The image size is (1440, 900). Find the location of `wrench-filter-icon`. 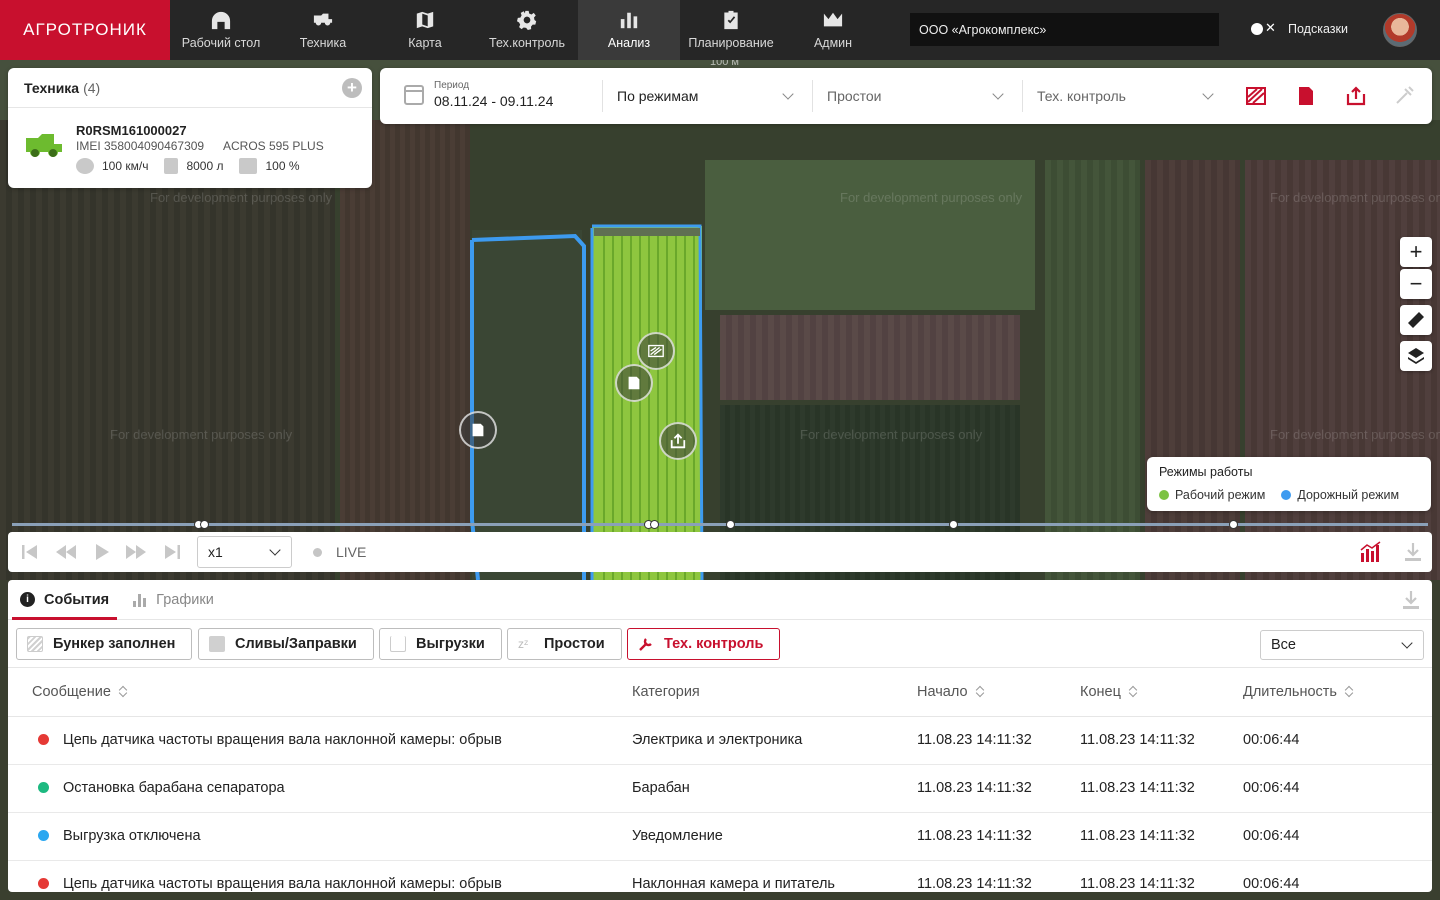

wrench-filter-icon is located at coordinates (1404, 96).